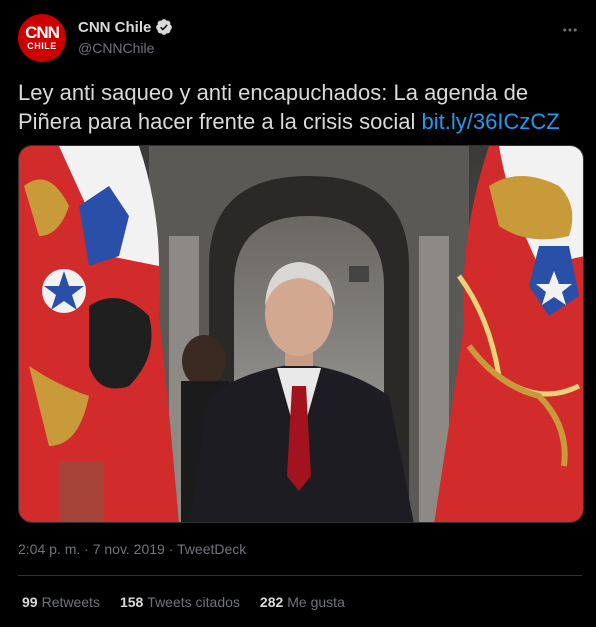 The image size is (596, 627). What do you see at coordinates (491, 121) in the screenshot?
I see `tweet-link: bit.ly/36ICzCZ` at bounding box center [491, 121].